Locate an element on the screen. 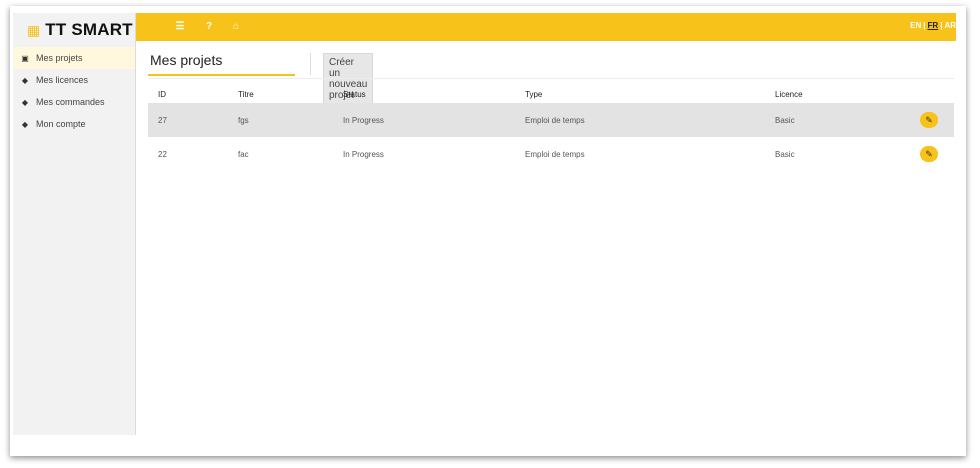 The width and height of the screenshot is (980, 468). lang-fr-link: FR is located at coordinates (933, 25).